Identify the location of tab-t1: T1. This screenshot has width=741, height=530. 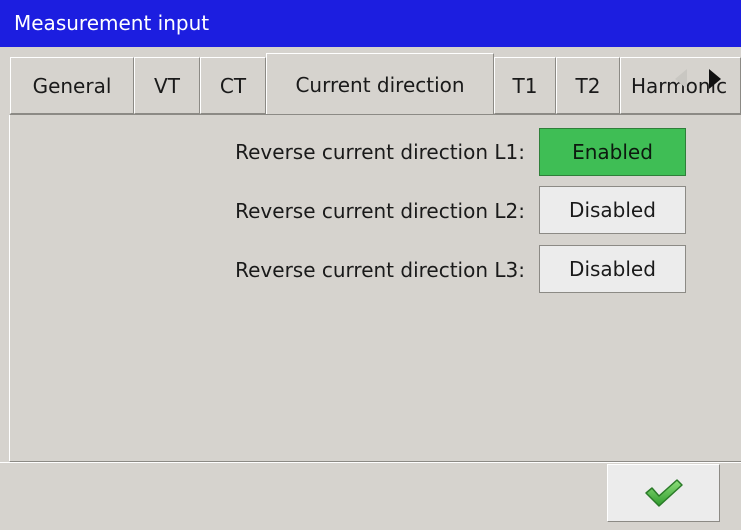
(525, 85).